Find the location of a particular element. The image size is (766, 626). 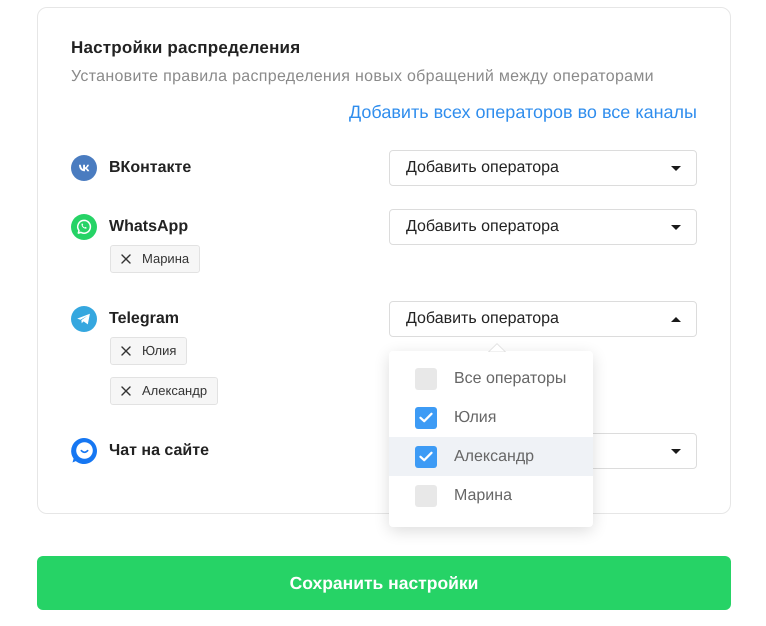

add-all-operators-link: Добавить всех операторов во все каналы is located at coordinates (523, 112).